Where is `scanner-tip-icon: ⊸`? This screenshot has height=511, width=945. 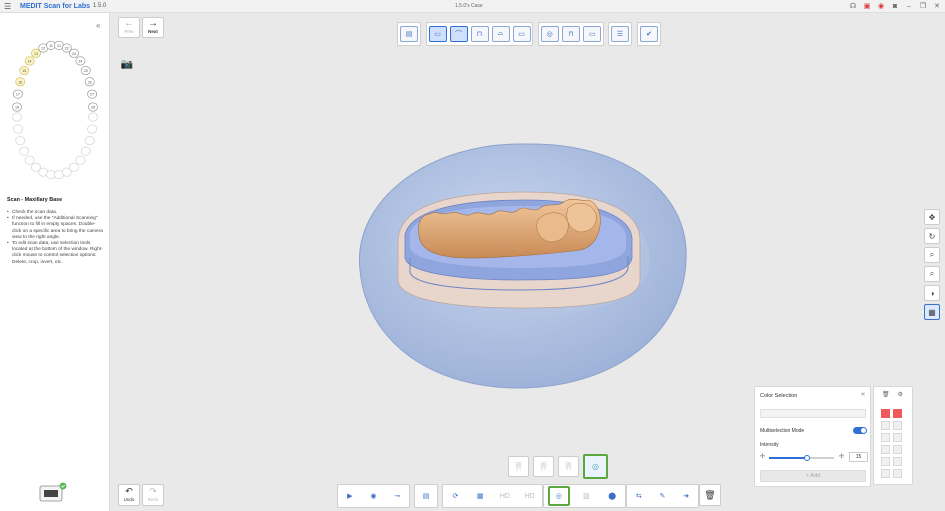
scanner-tip-icon: ⊸ is located at coordinates (397, 496).